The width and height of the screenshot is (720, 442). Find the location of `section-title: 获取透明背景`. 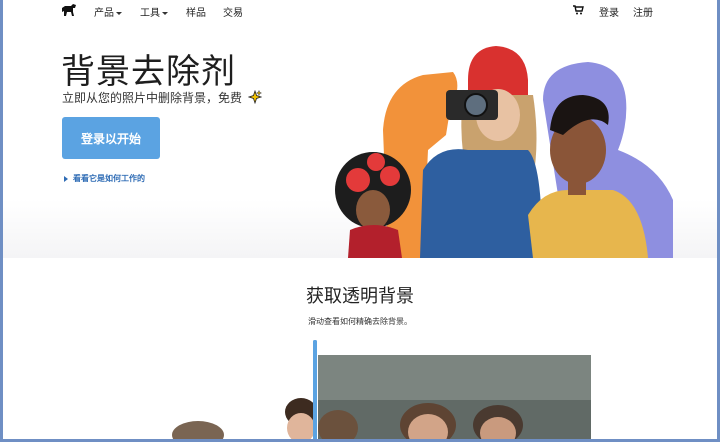

section-title: 获取透明背景 is located at coordinates (360, 296).